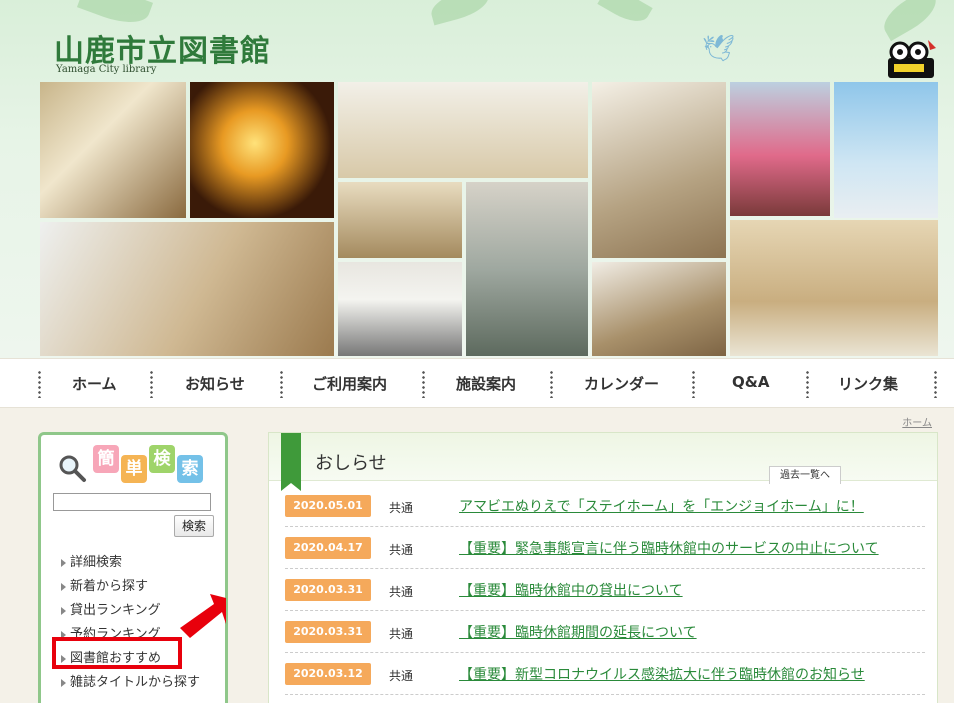 This screenshot has width=954, height=703. I want to click on photo-hidamari-entrance, so click(527, 269).